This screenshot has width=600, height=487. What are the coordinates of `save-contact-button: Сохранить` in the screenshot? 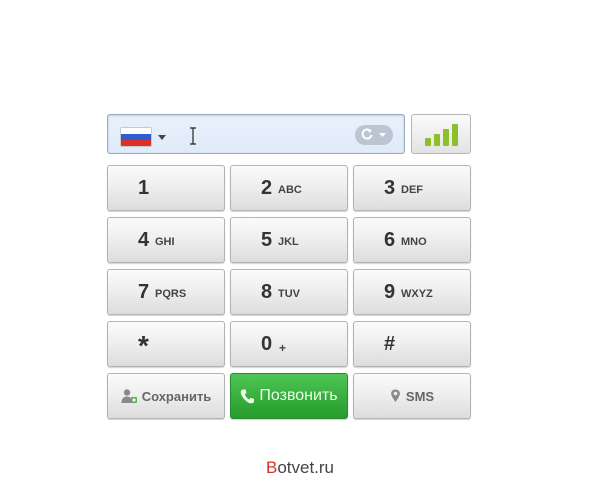 It's located at (166, 396).